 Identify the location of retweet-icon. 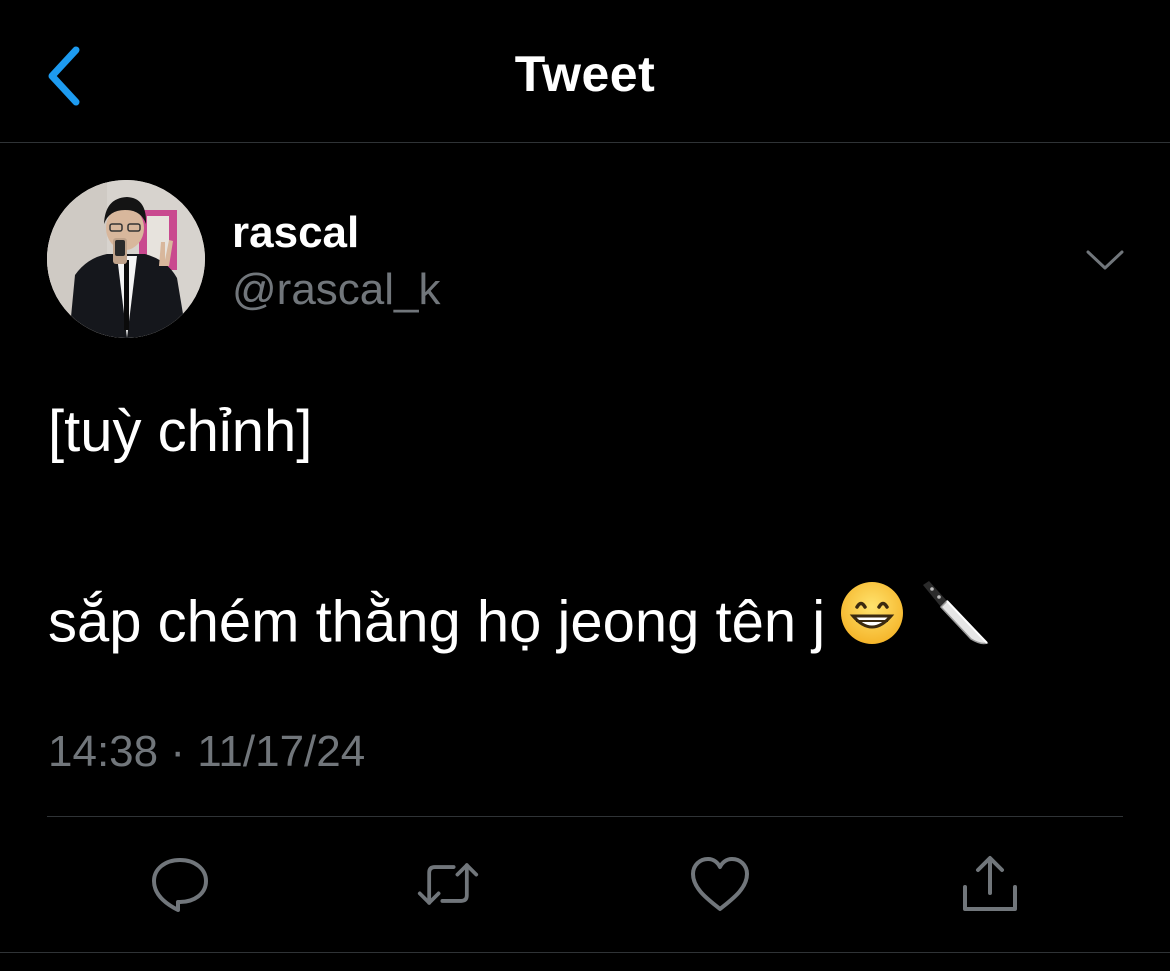
(448, 884).